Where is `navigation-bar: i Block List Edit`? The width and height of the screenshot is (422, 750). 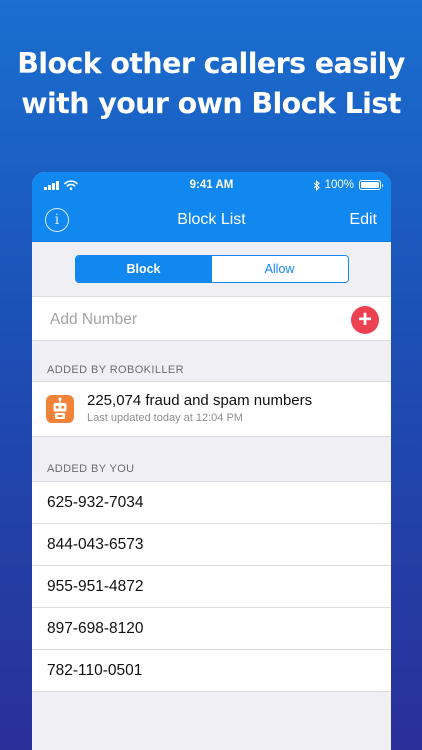
navigation-bar: i Block List Edit is located at coordinates (211, 221).